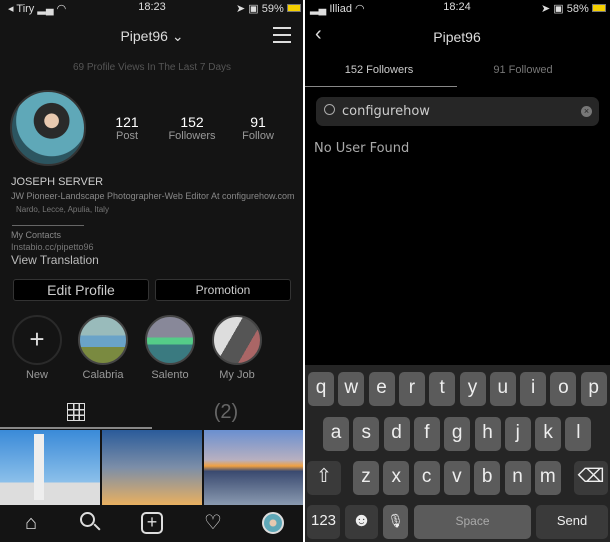 The image size is (610, 542). Describe the element at coordinates (223, 290) in the screenshot. I see `promotion-button: Promotion` at that location.